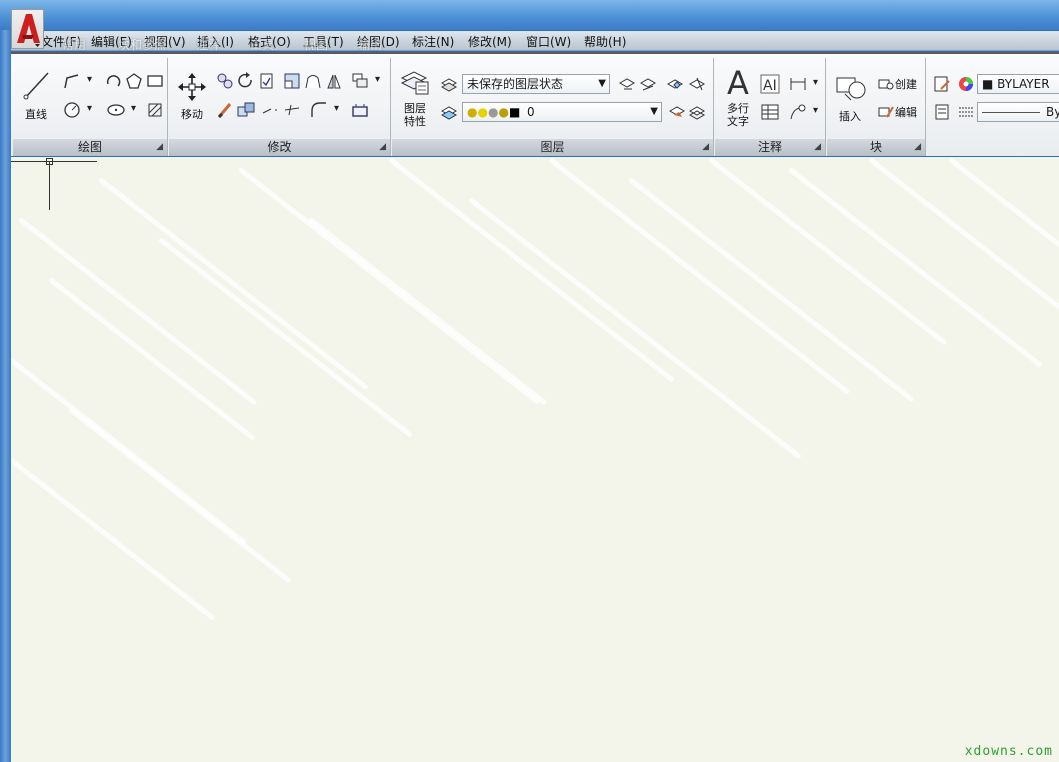  I want to click on layer-dropdown: ●●●●■ 0 ▼, so click(562, 112).